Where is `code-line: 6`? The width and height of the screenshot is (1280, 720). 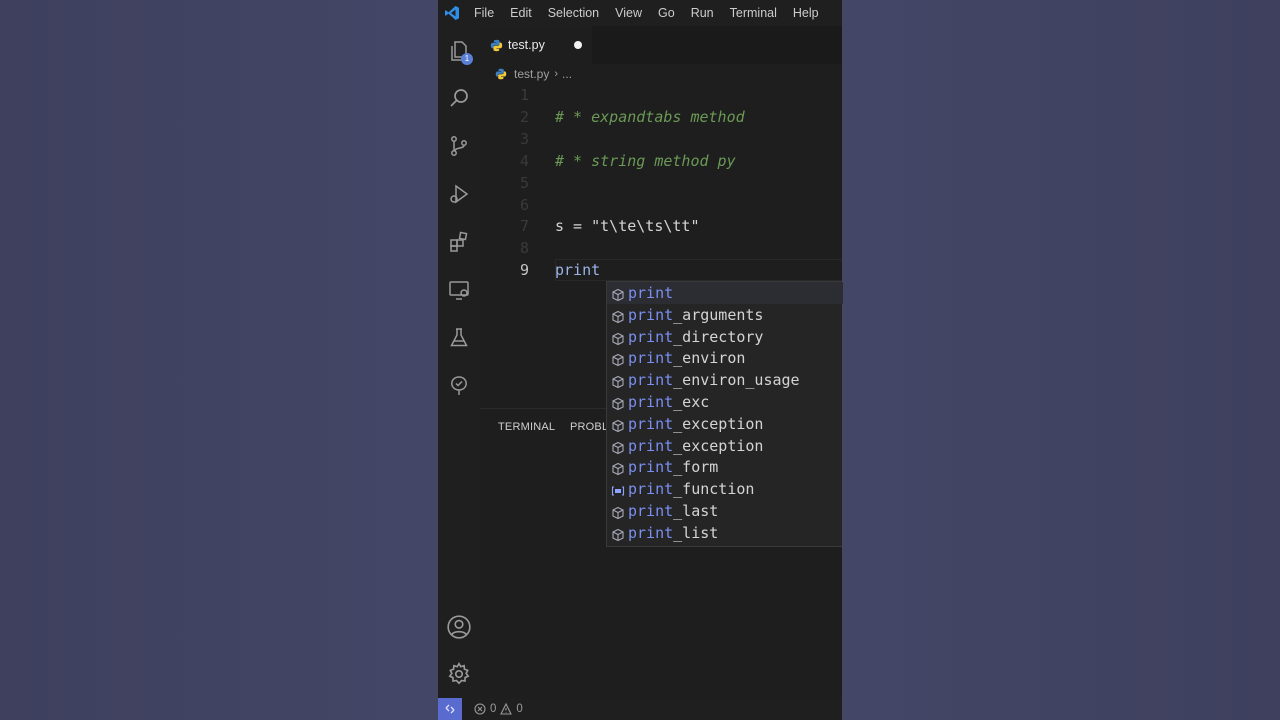
code-line: 6 is located at coordinates (661, 205).